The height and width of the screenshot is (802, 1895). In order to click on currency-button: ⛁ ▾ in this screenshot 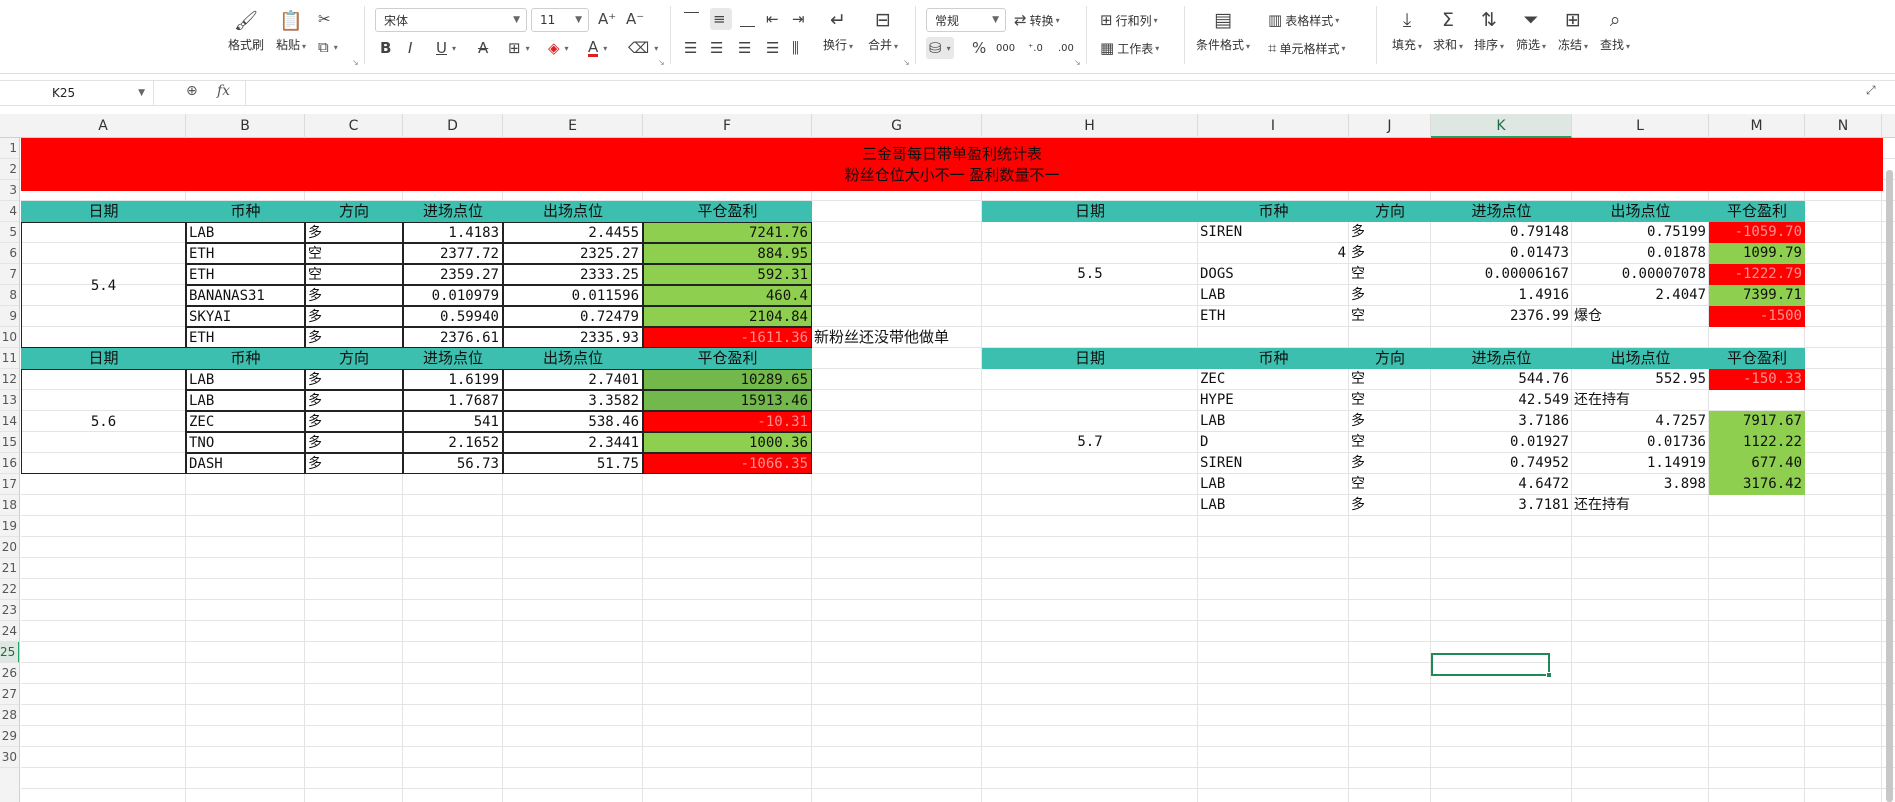, I will do `click(940, 48)`.